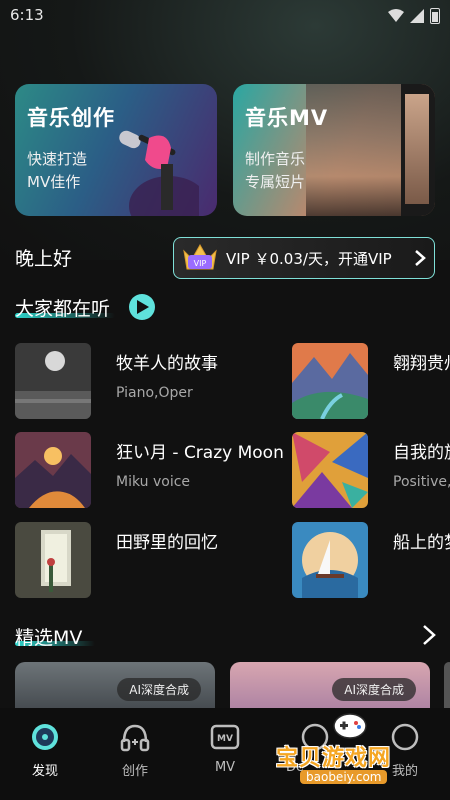 The height and width of the screenshot is (800, 450). What do you see at coordinates (150, 560) in the screenshot?
I see `song-item: 田野里的回忆` at bounding box center [150, 560].